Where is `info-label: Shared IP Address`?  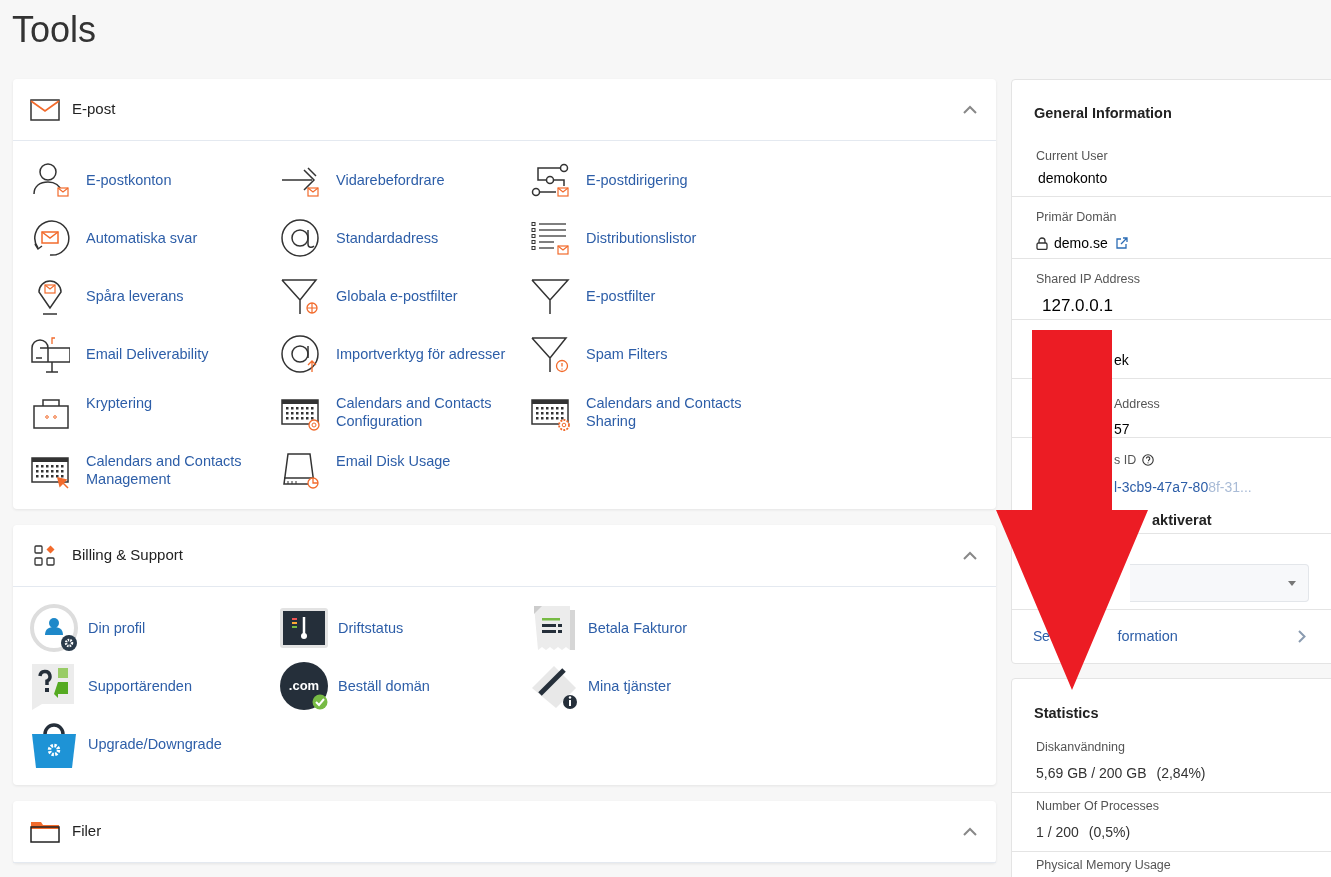
info-label: Shared IP Address is located at coordinates (1088, 279).